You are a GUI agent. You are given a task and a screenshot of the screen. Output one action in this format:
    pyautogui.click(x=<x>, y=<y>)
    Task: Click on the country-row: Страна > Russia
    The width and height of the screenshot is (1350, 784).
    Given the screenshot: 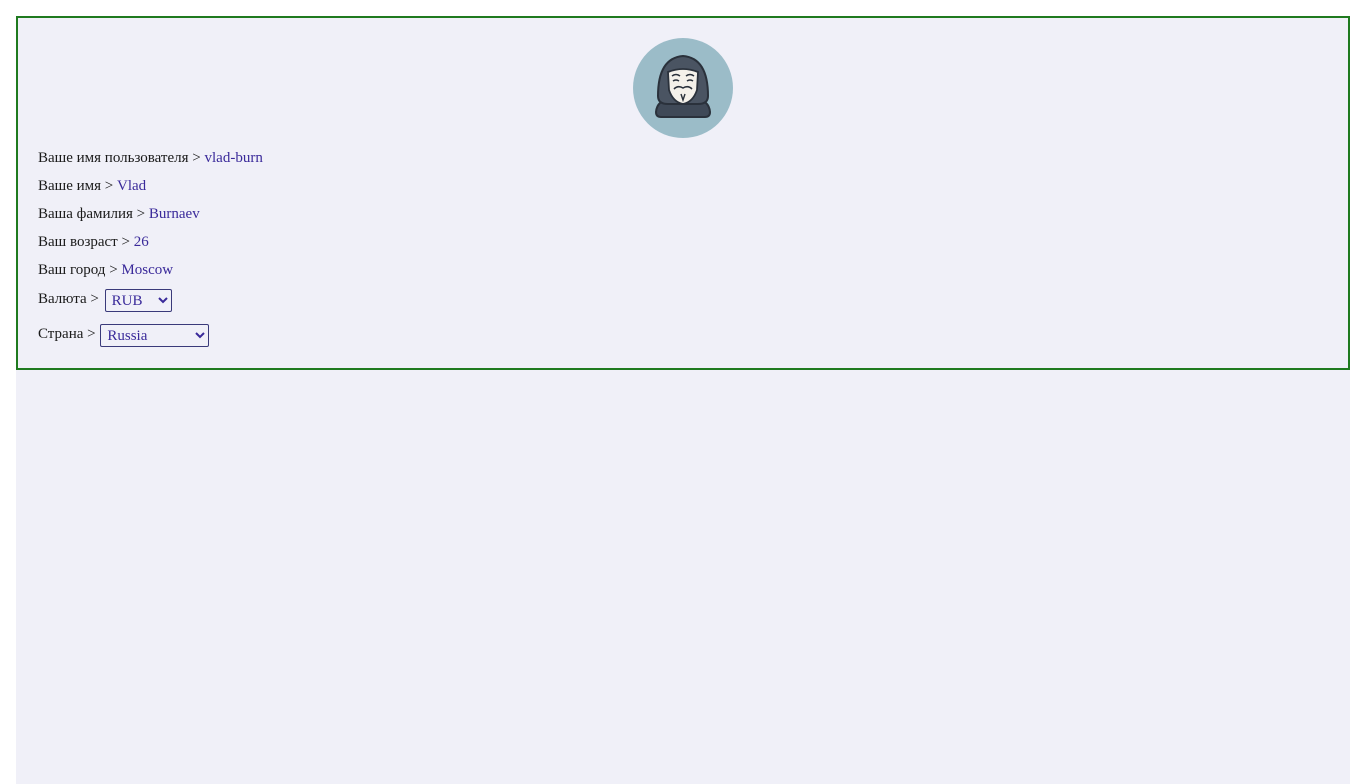 What is the action you would take?
    pyautogui.click(x=150, y=340)
    